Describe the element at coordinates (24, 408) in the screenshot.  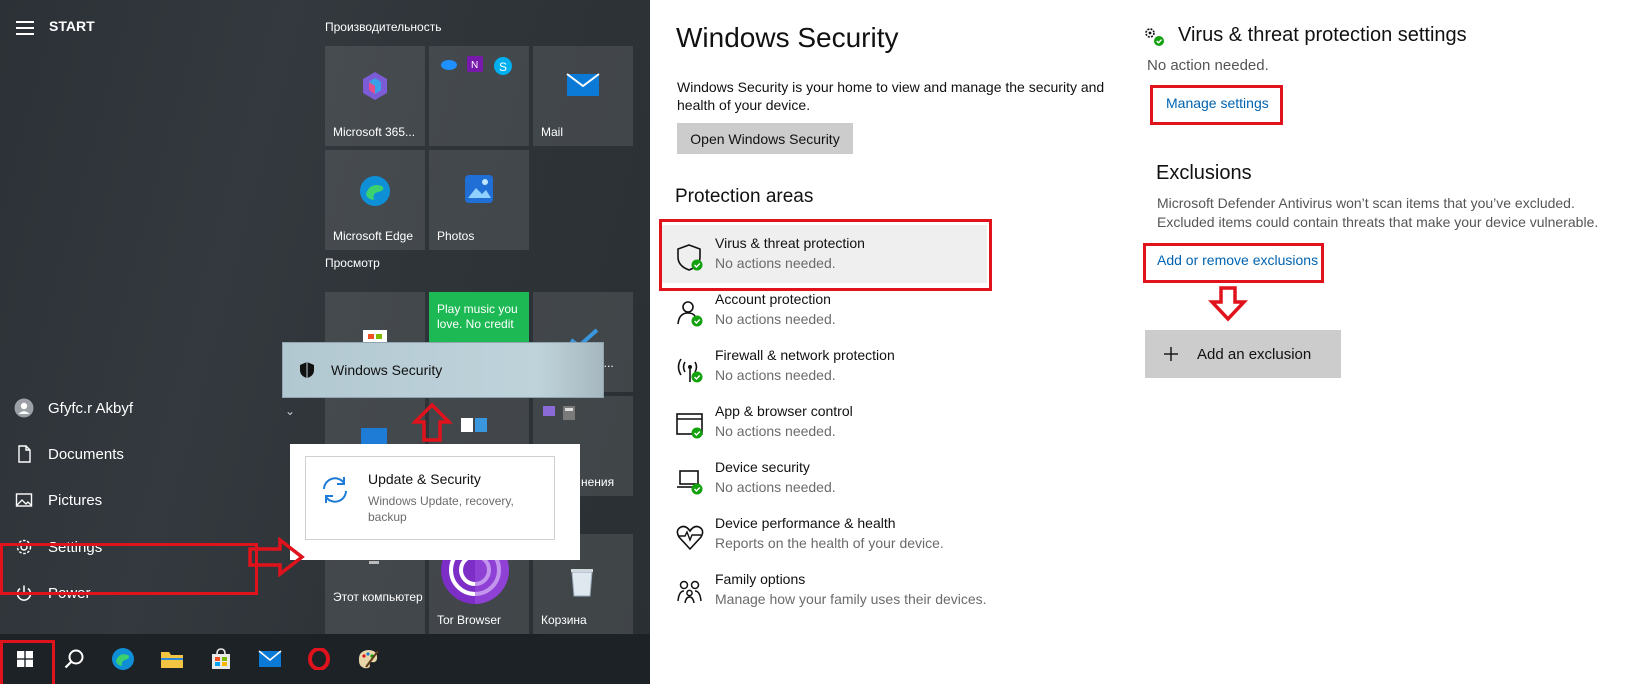
I see `avatar-icon` at that location.